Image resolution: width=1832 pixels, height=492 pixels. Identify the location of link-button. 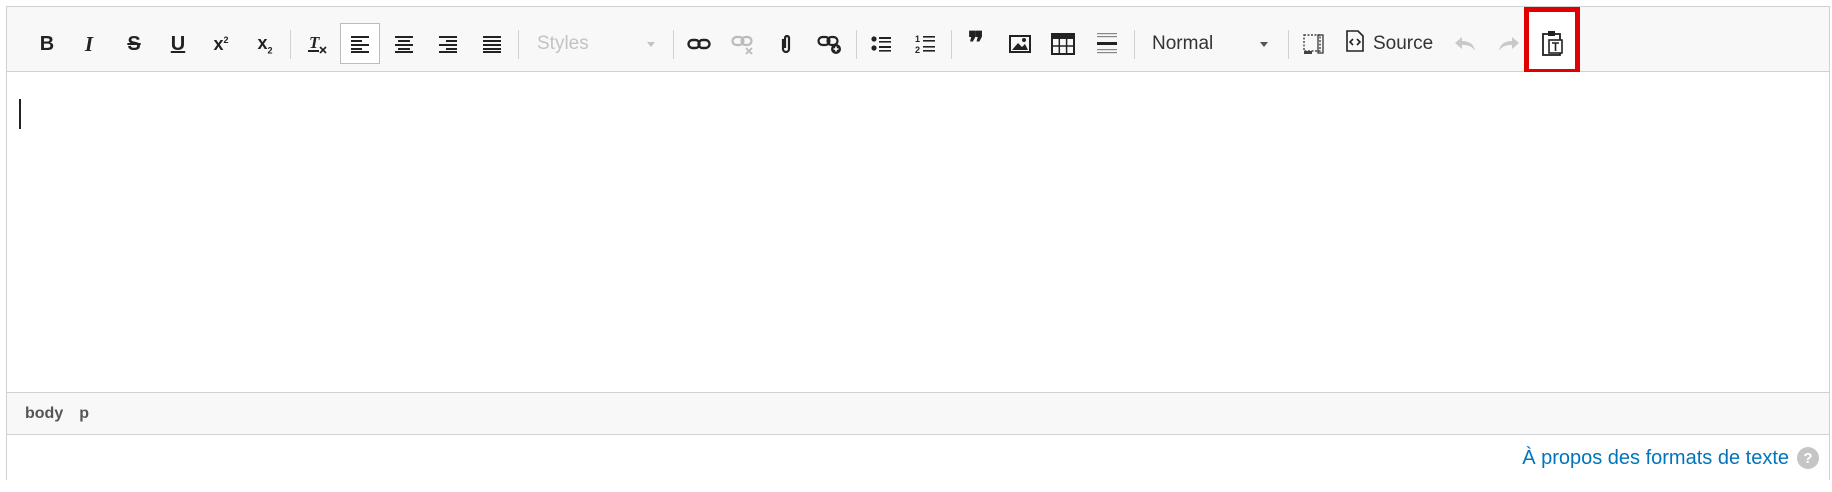
(699, 44).